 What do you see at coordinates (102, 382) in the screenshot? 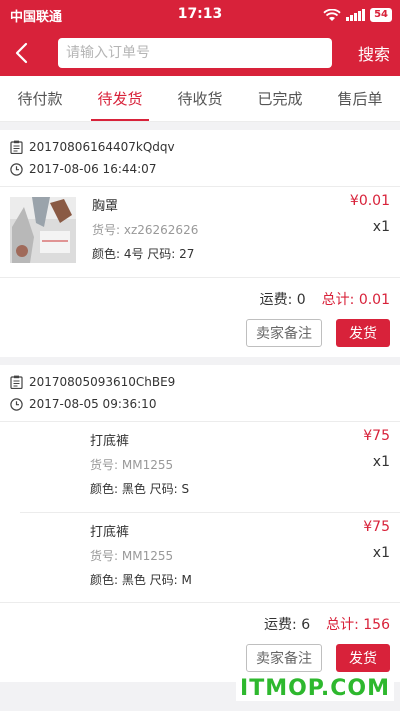
I see `order-number: 20170805093610ChBE9` at bounding box center [102, 382].